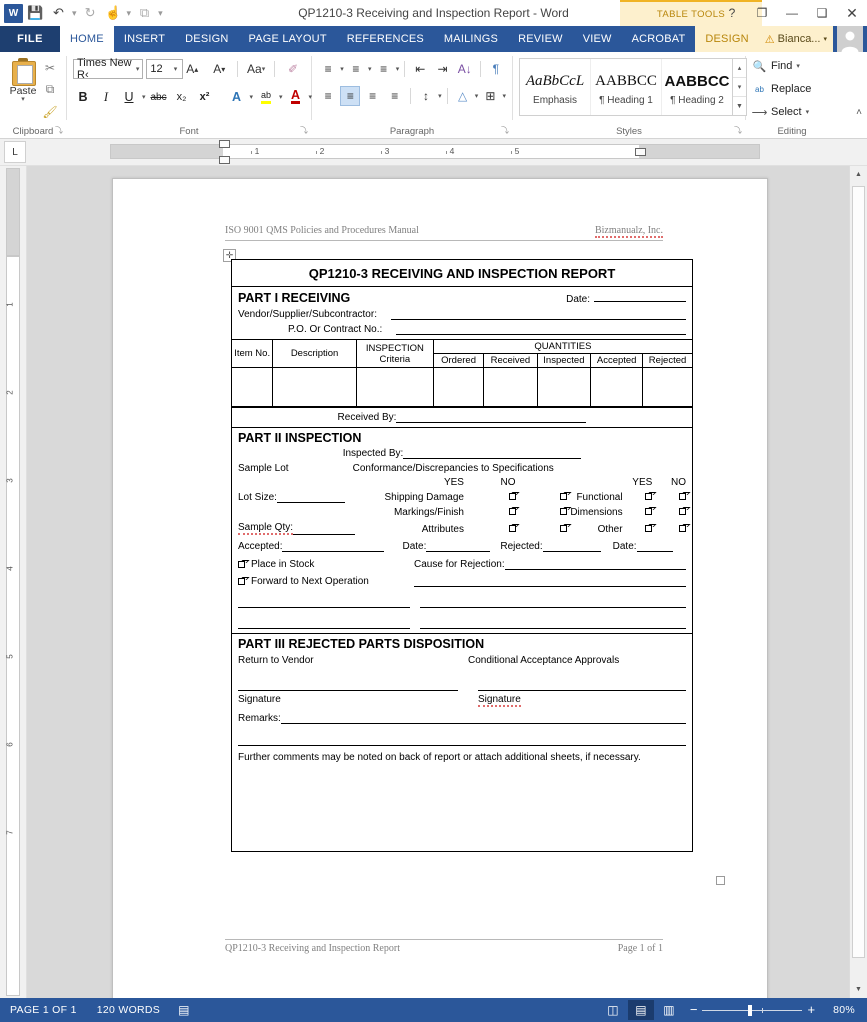  What do you see at coordinates (219, 69) in the screenshot?
I see `shrink-font-button: A ▾` at bounding box center [219, 69].